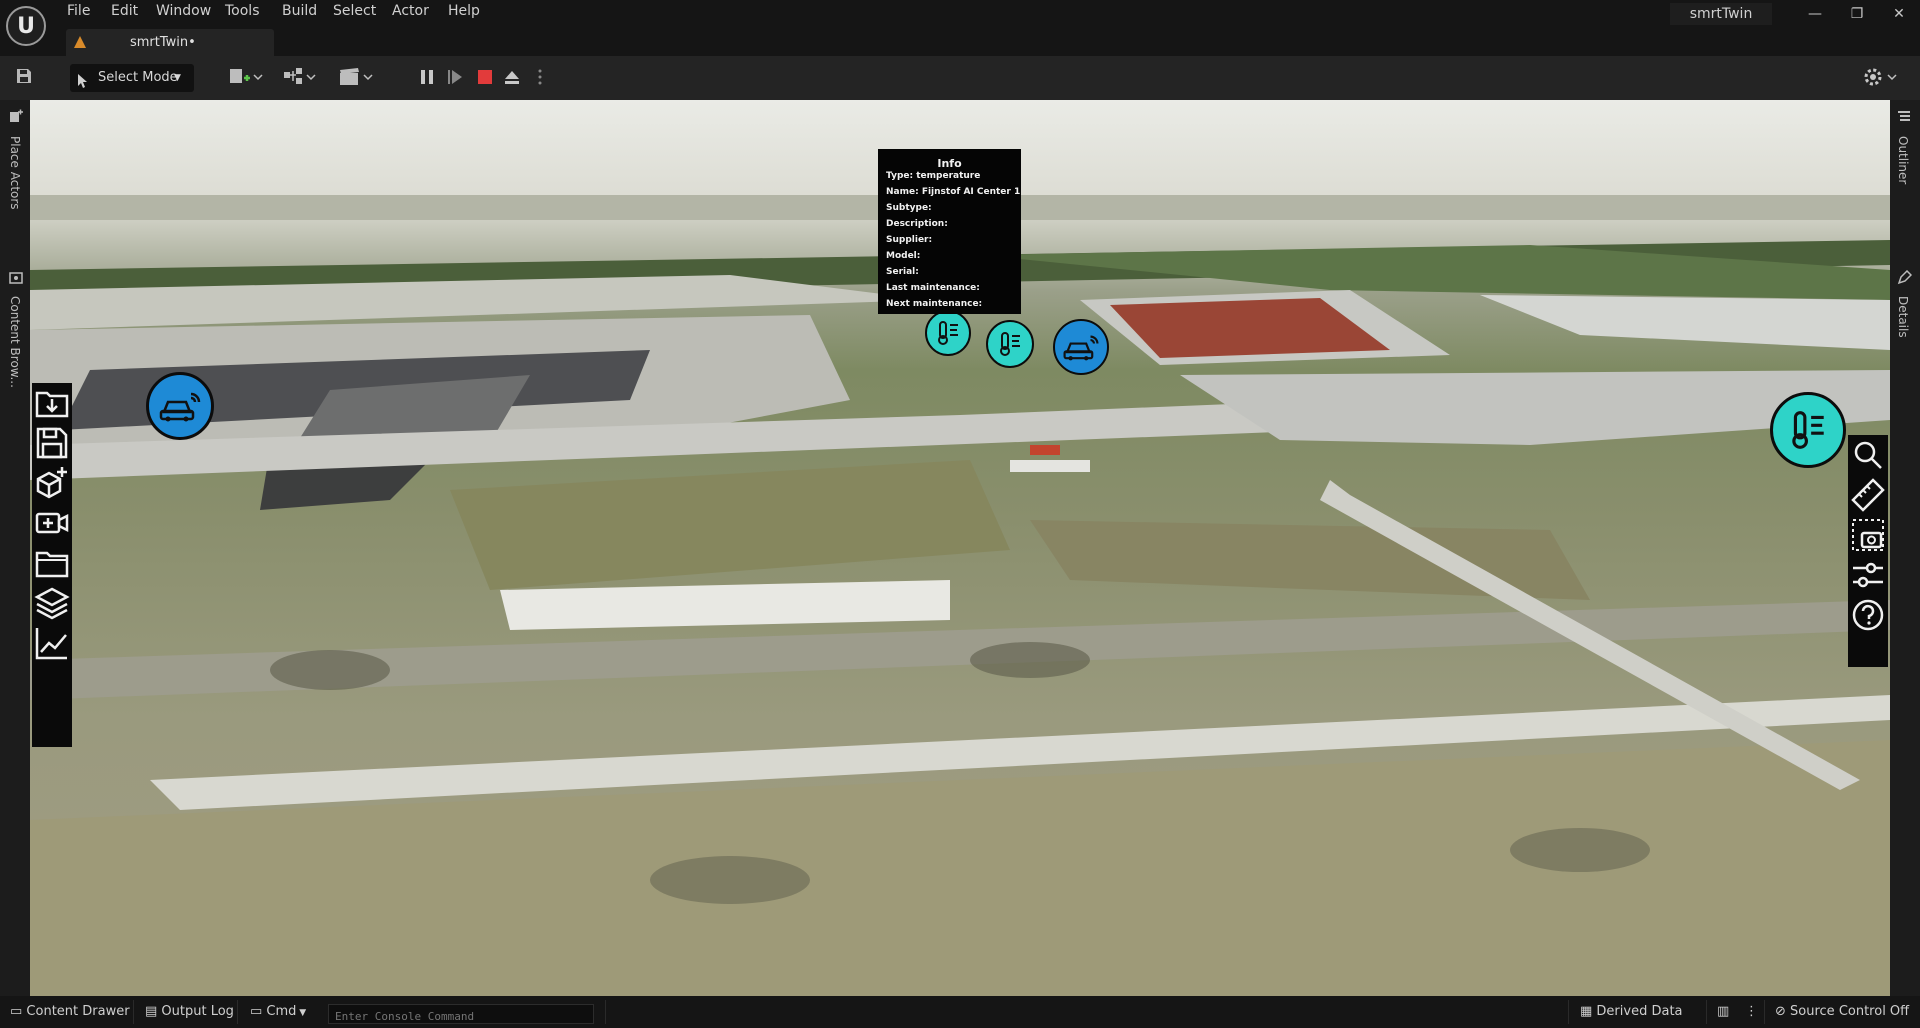  I want to click on details-pencil-icon, so click(1904, 277).